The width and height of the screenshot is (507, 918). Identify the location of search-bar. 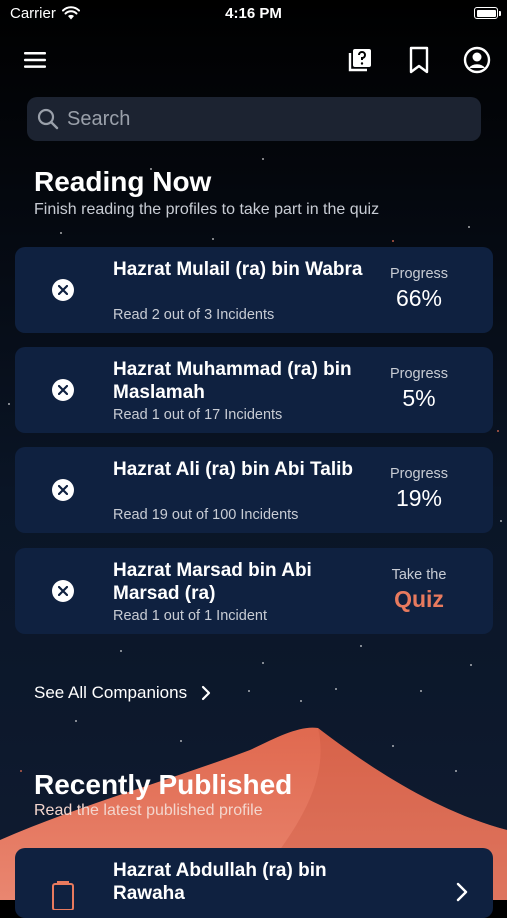
(254, 119).